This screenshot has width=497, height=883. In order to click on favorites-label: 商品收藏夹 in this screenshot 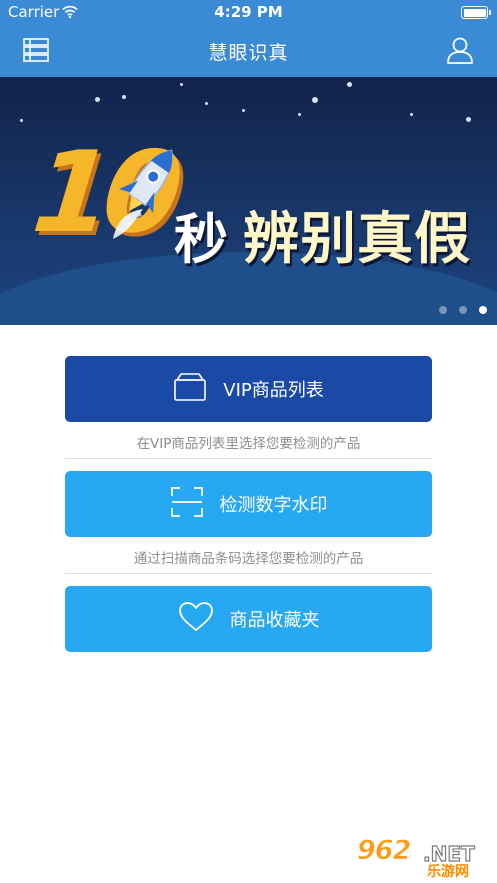, I will do `click(274, 620)`.